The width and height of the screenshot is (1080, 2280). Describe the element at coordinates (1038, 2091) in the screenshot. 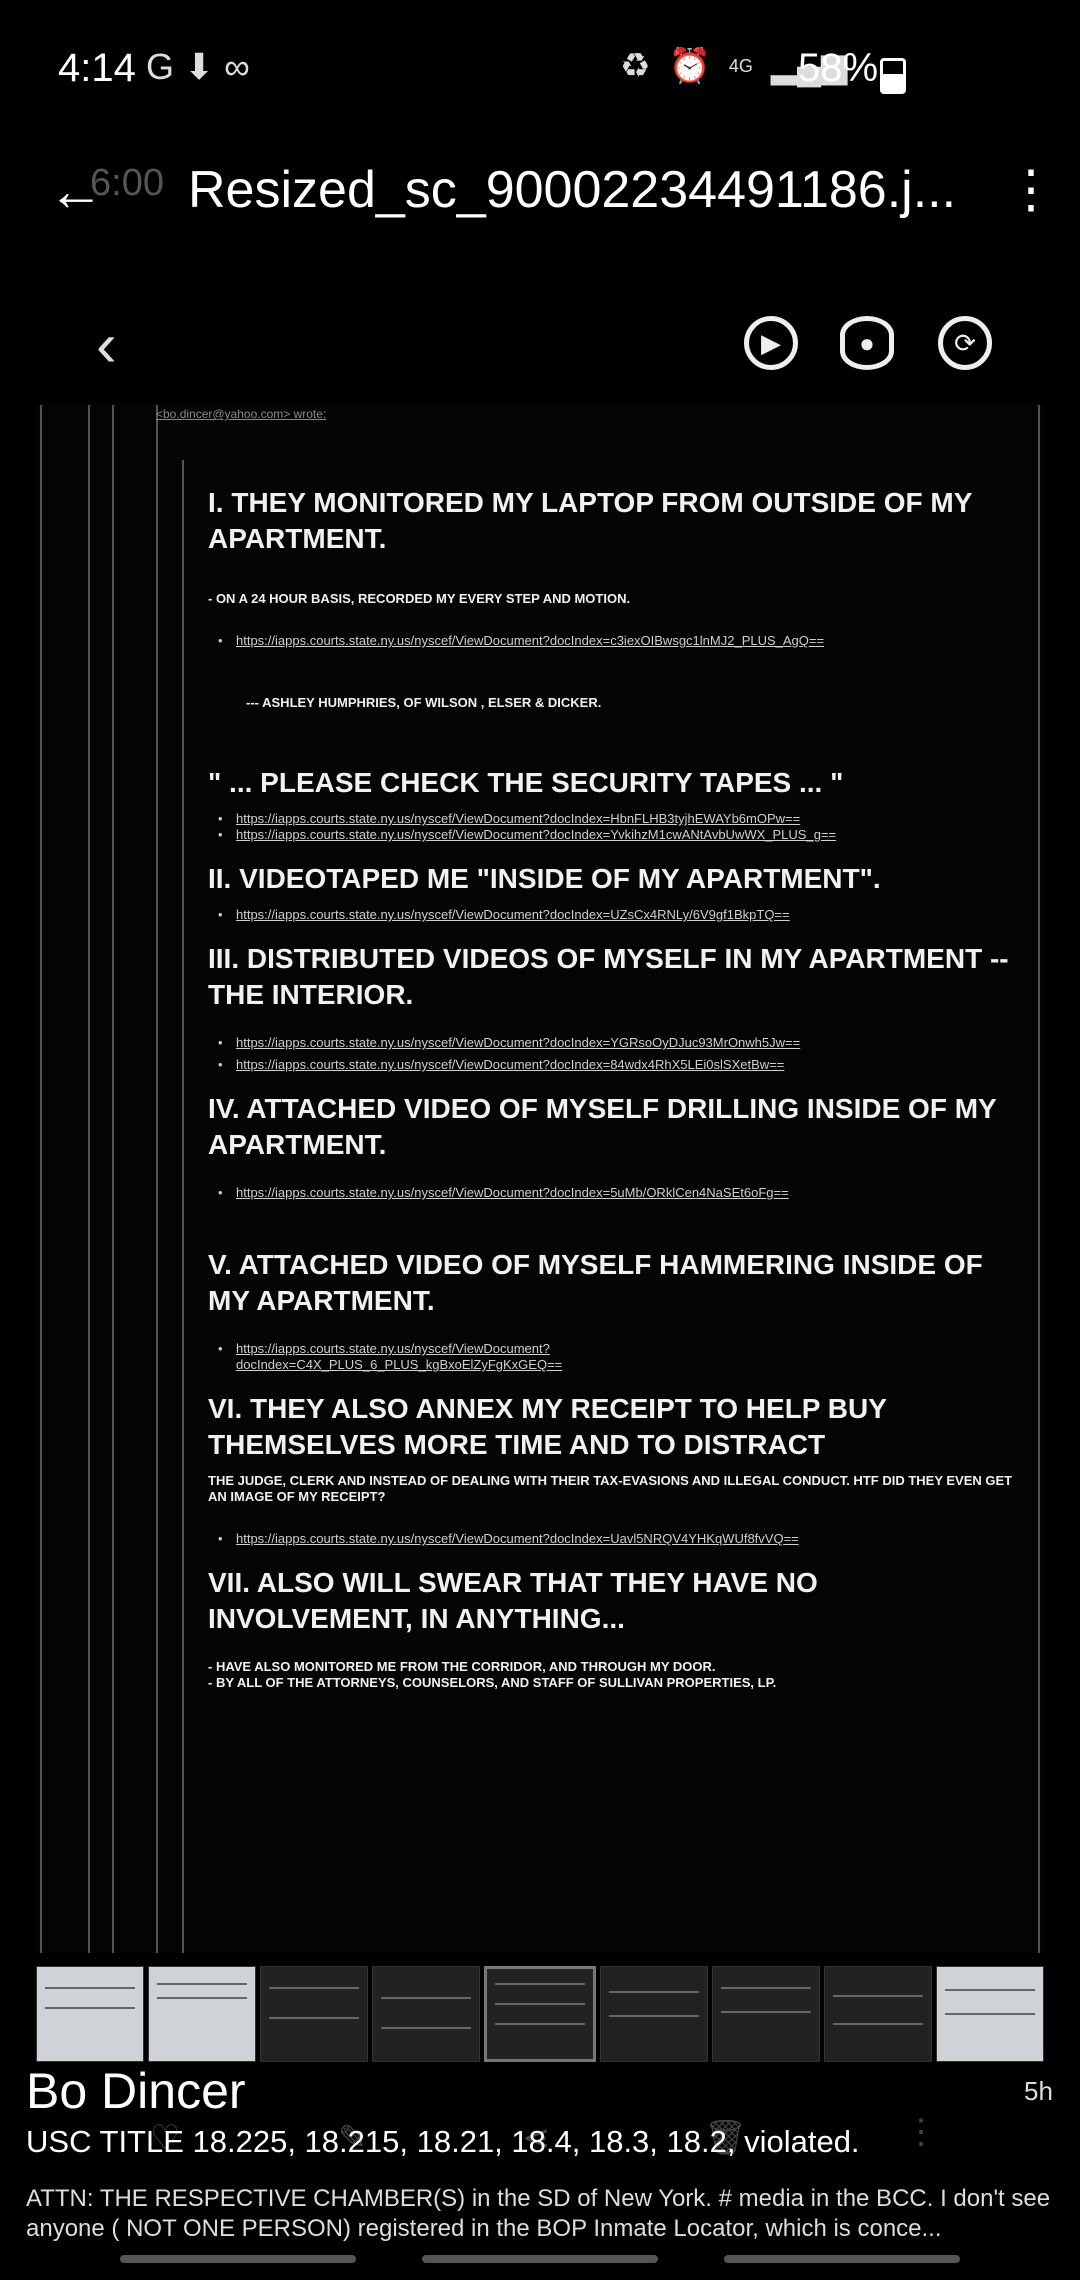

I see `post-age: 5h` at that location.